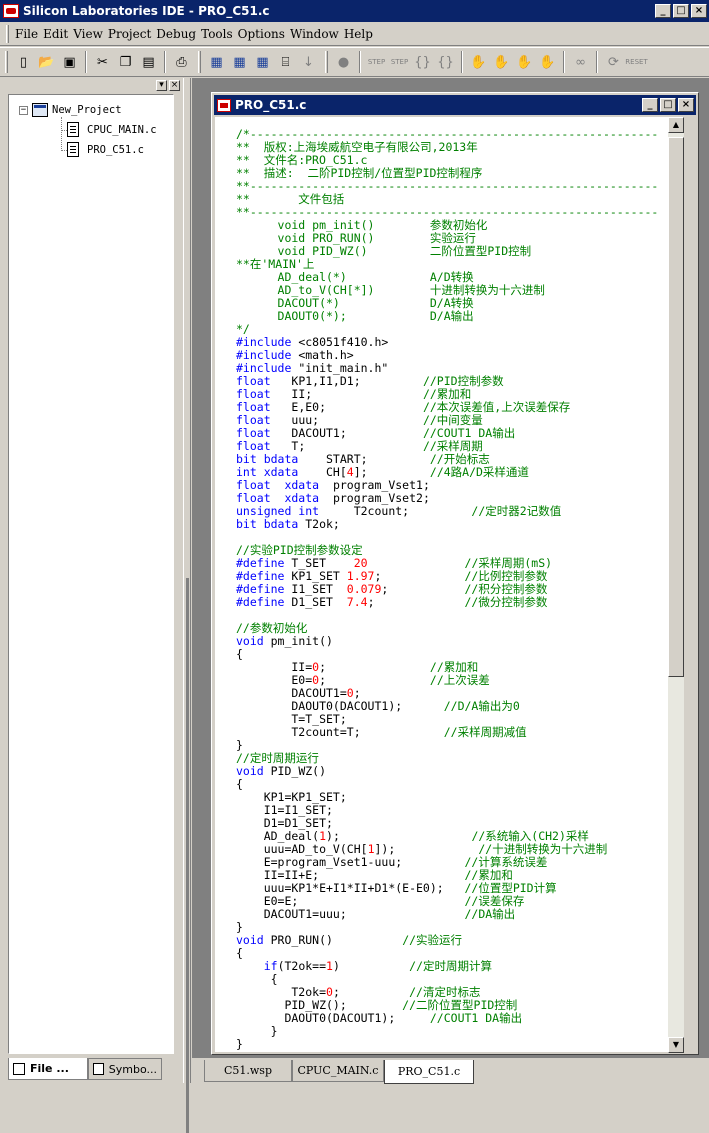  I want to click on save-icon: ▣, so click(69, 62).